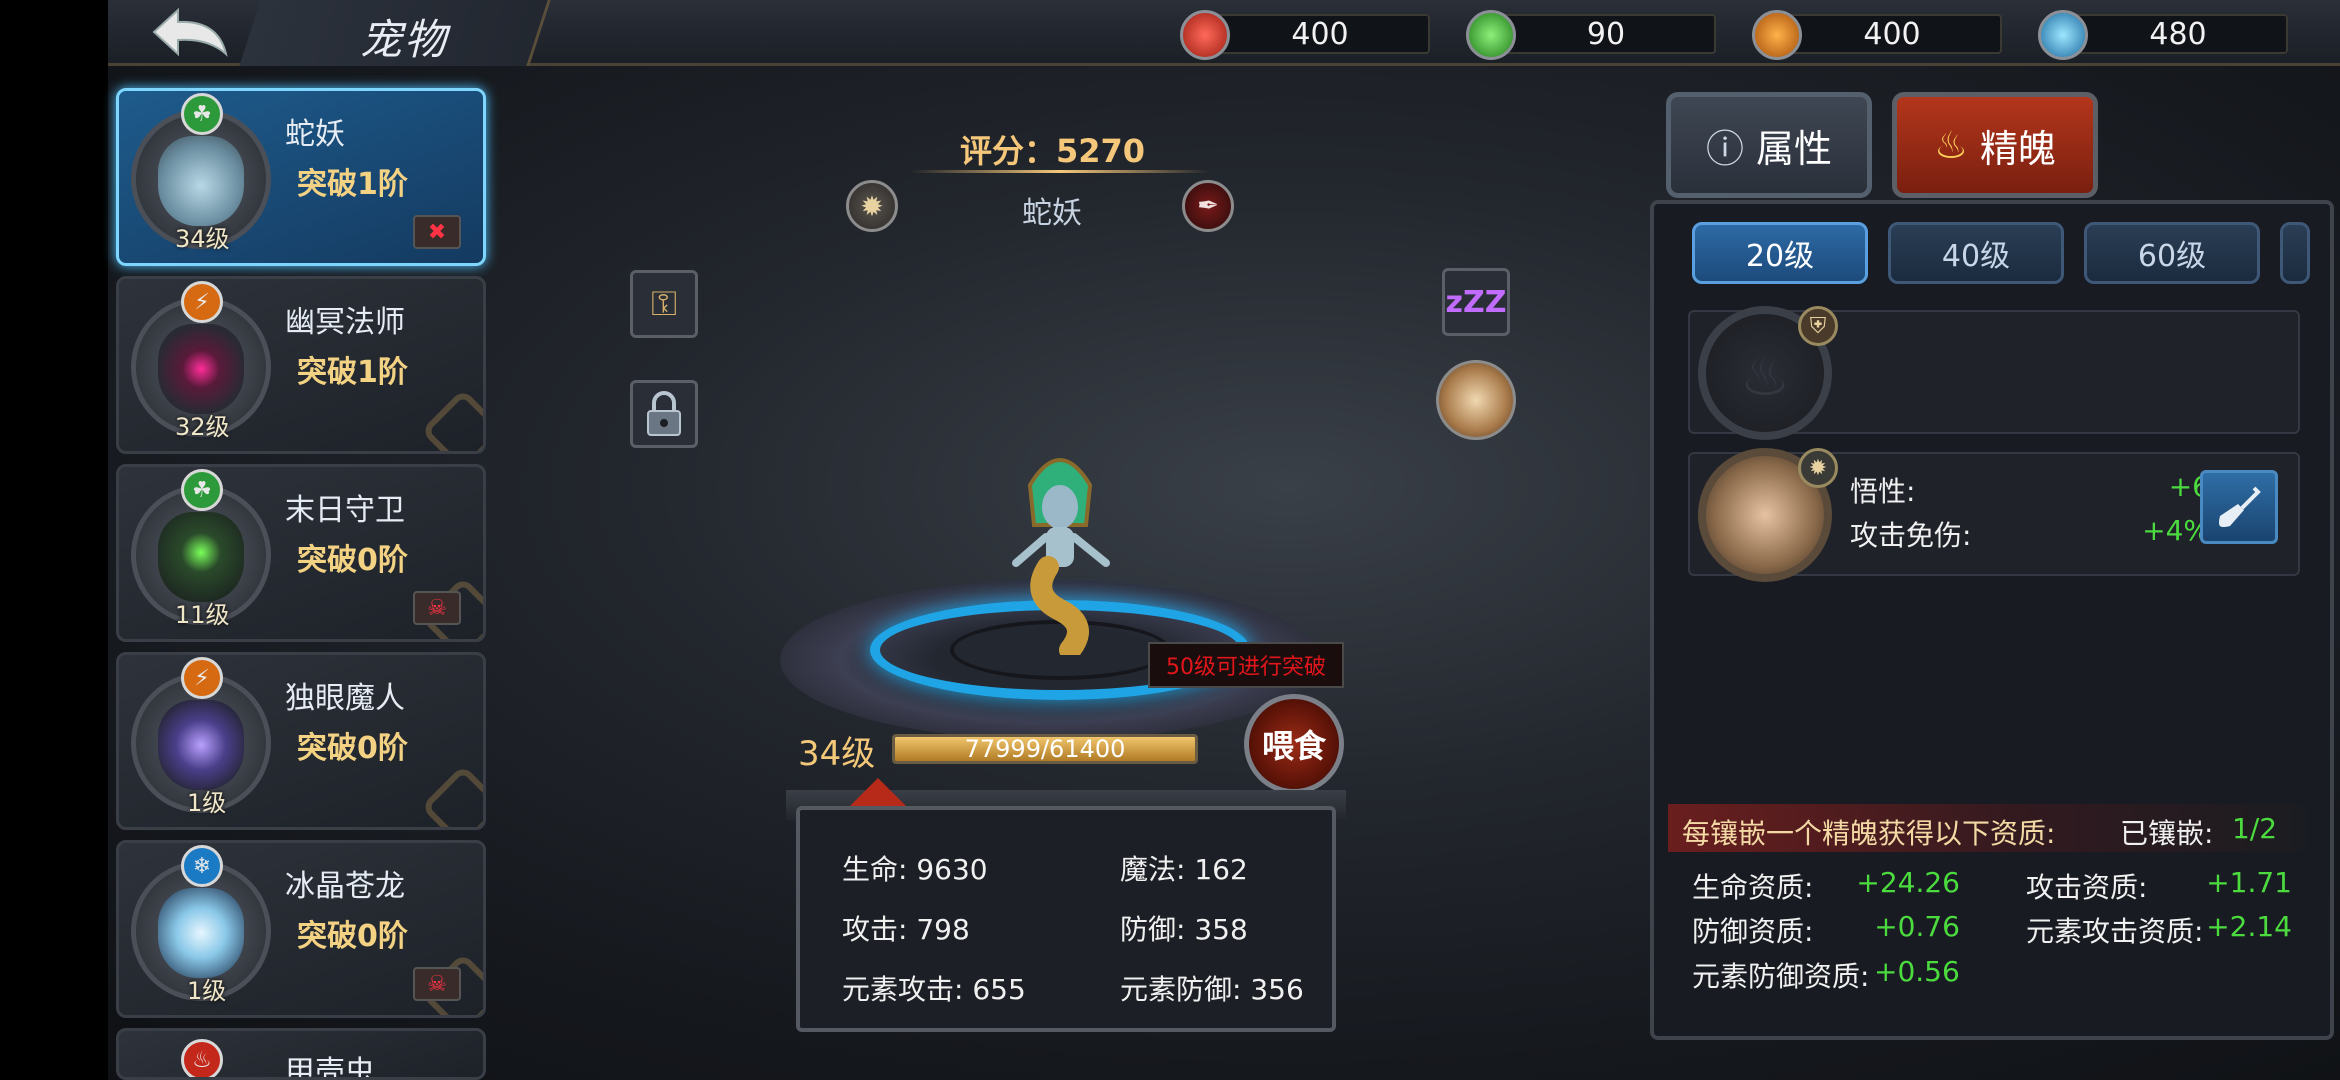 This screenshot has width=2340, height=1080. I want to click on back-button, so click(190, 32).